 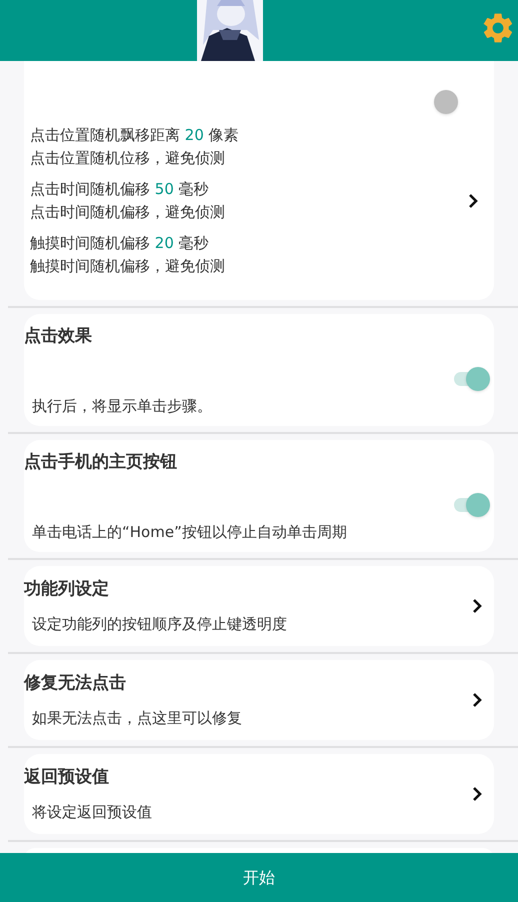 What do you see at coordinates (58, 336) in the screenshot?
I see `card-title: 点击效果` at bounding box center [58, 336].